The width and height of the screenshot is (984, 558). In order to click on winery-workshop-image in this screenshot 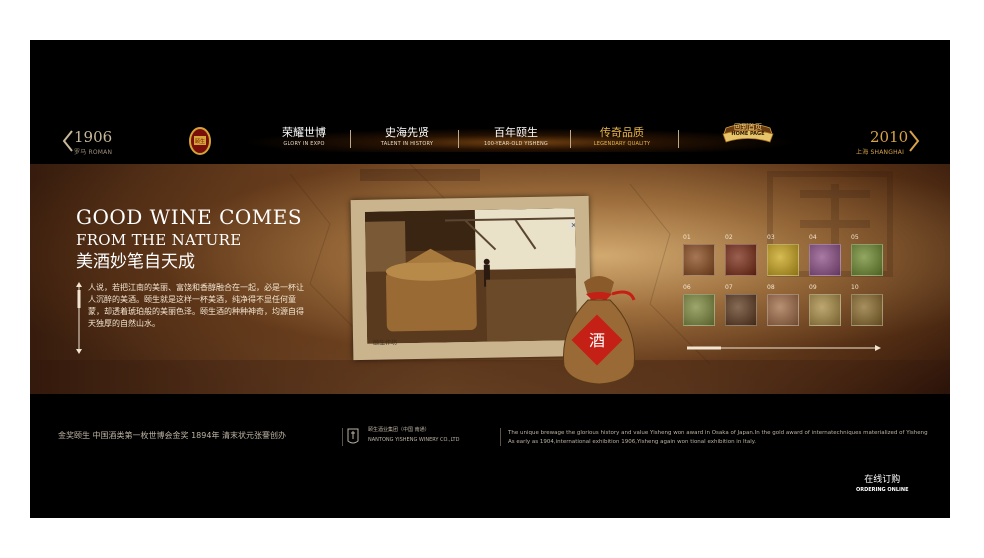, I will do `click(471, 276)`.